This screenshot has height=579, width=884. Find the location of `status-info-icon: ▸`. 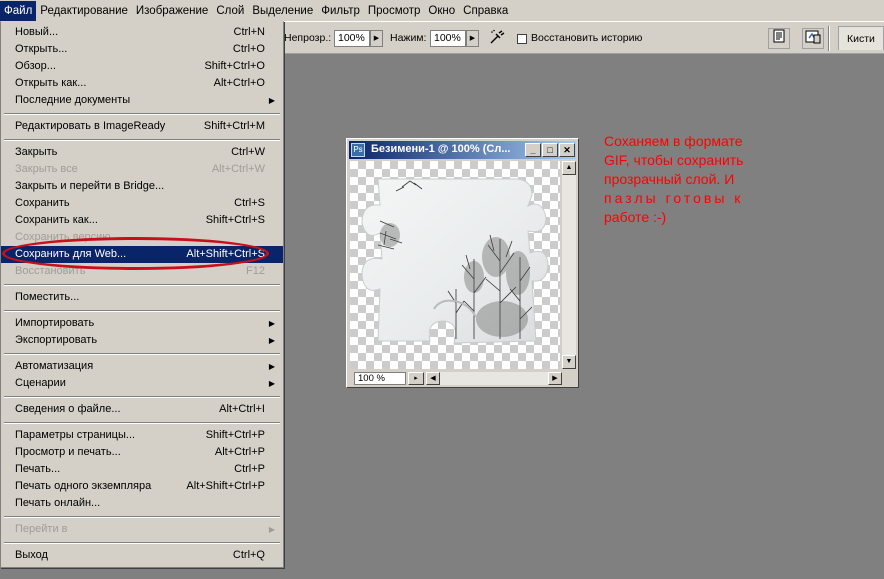

status-info-icon: ▸ is located at coordinates (416, 378).